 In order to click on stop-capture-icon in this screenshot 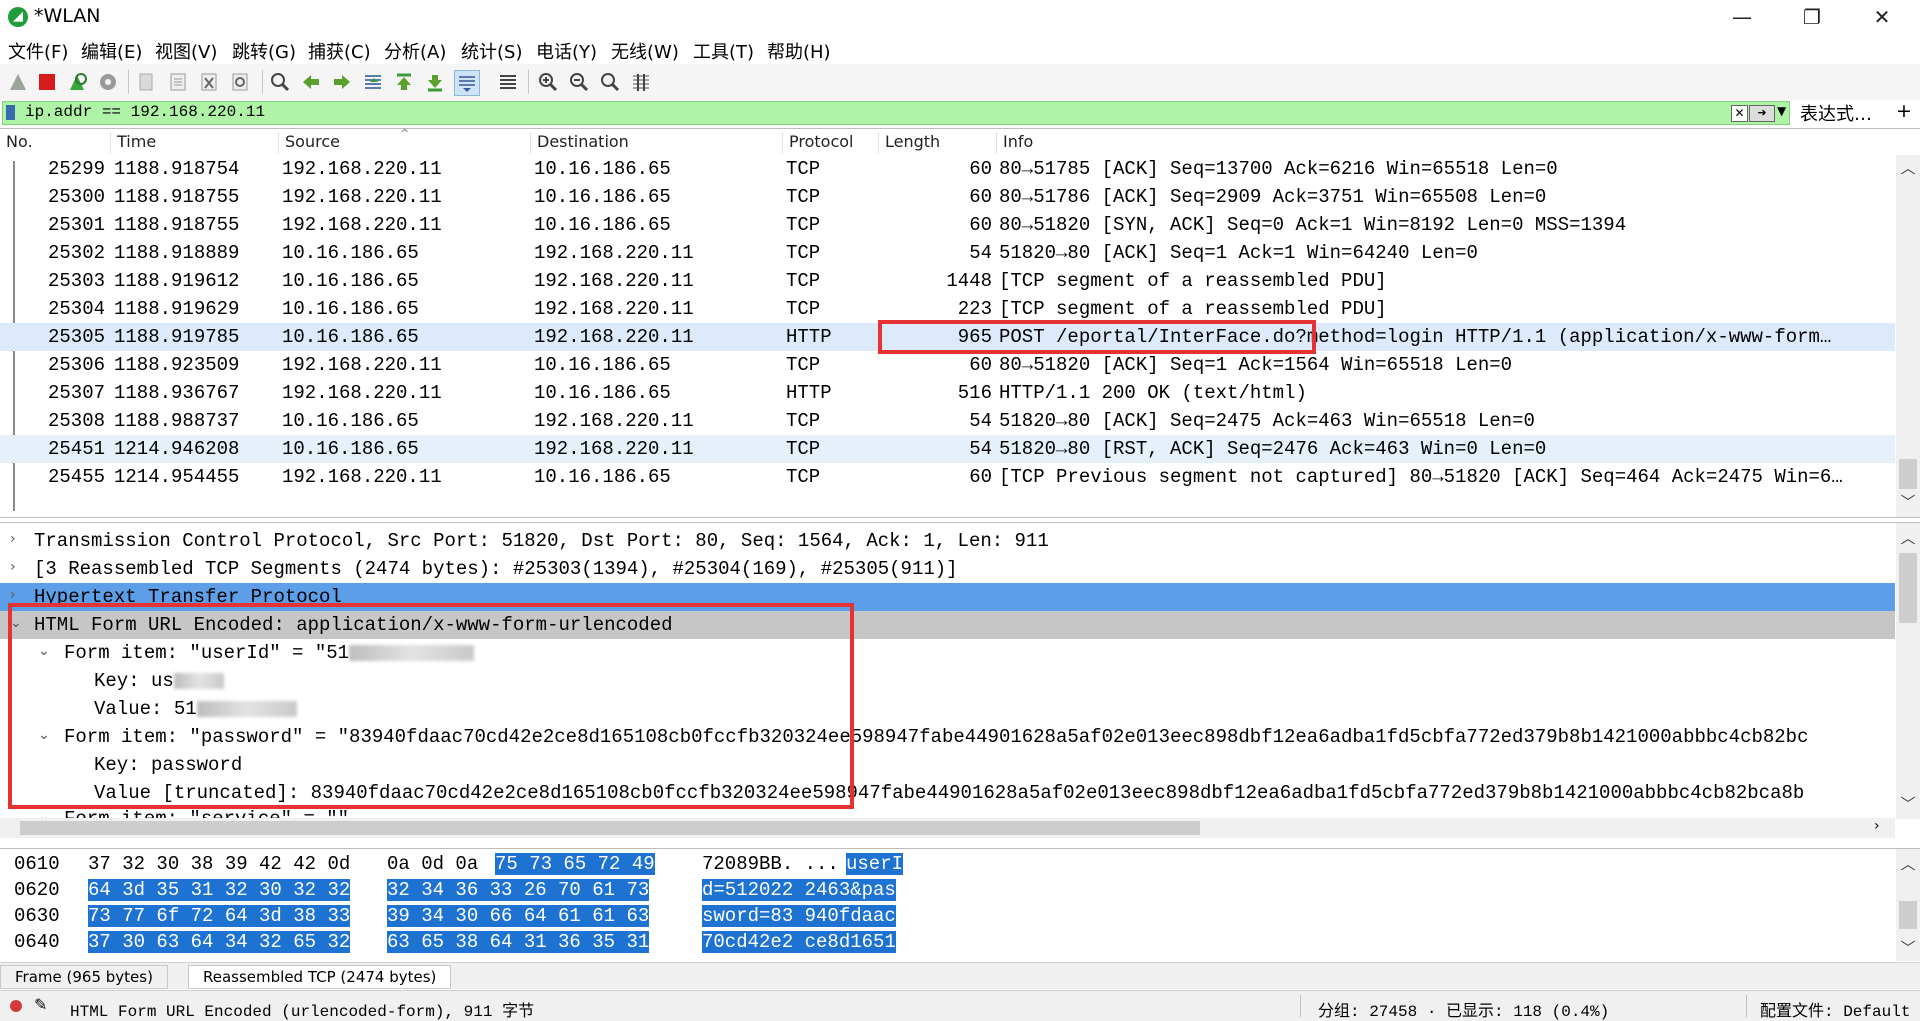, I will do `click(47, 82)`.